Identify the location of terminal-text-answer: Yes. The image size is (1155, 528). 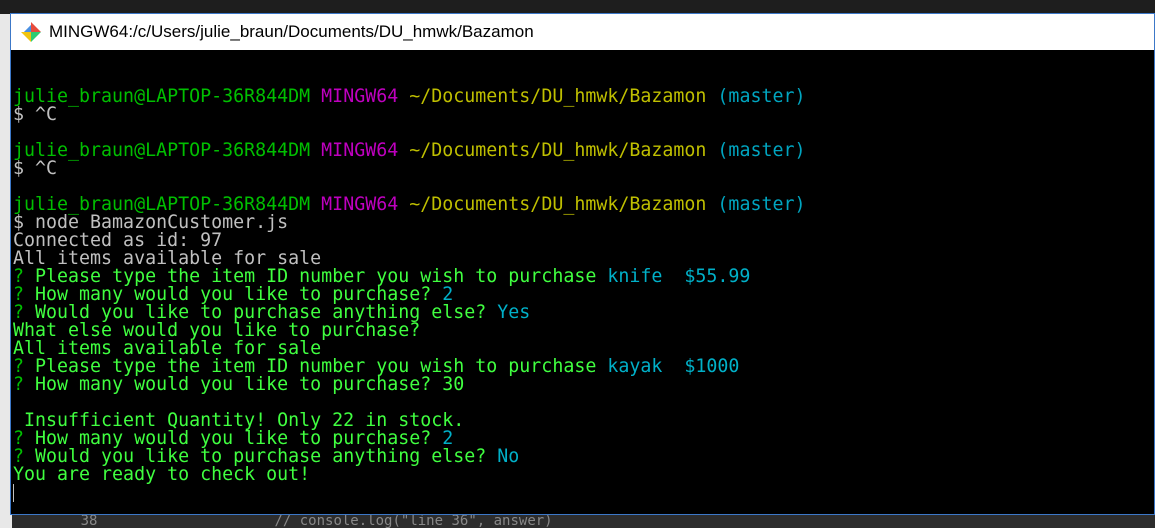
(514, 312).